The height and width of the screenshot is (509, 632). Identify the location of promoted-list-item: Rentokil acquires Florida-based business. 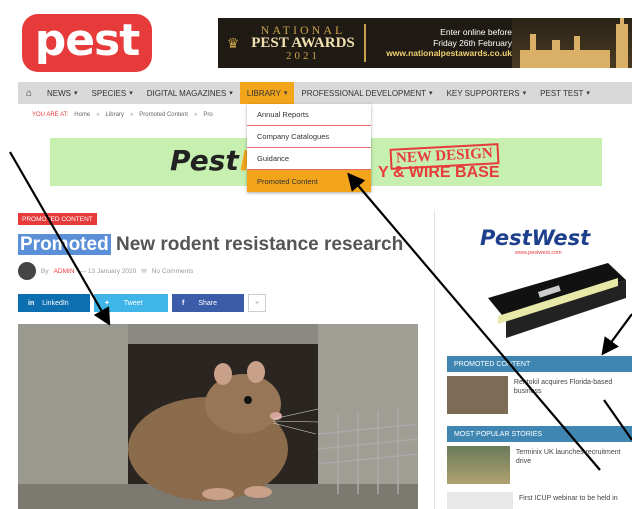
(539, 395).